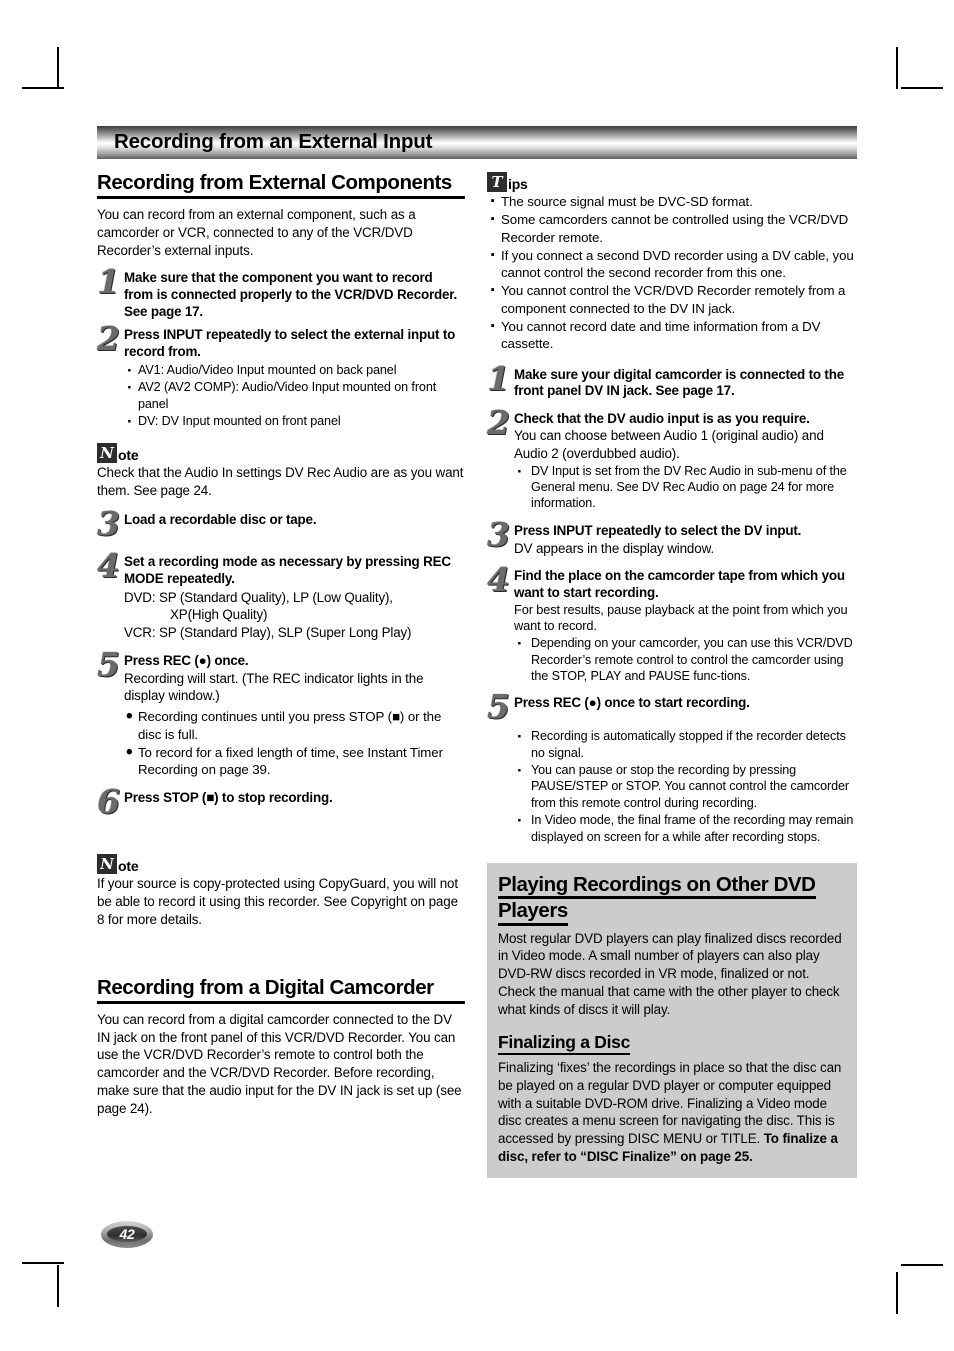  I want to click on tips-header: T ips, so click(672, 182).